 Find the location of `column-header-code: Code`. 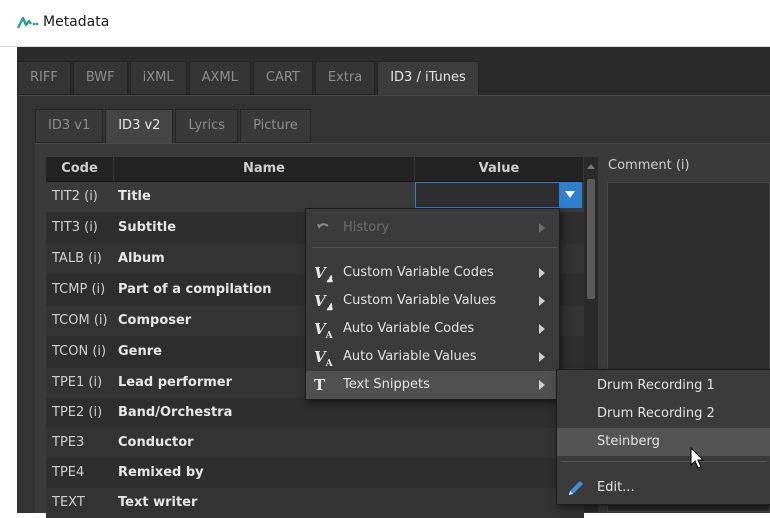

column-header-code: Code is located at coordinates (80, 169).